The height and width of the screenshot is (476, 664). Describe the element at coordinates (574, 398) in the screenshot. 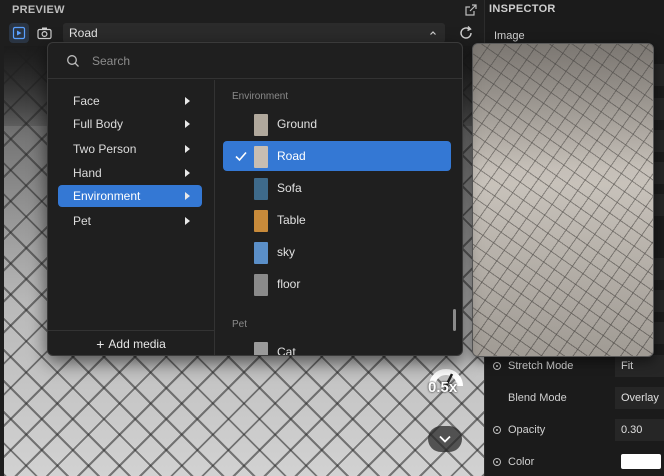

I see `prop-row-blend-mode: Blend Mode Overlay` at that location.